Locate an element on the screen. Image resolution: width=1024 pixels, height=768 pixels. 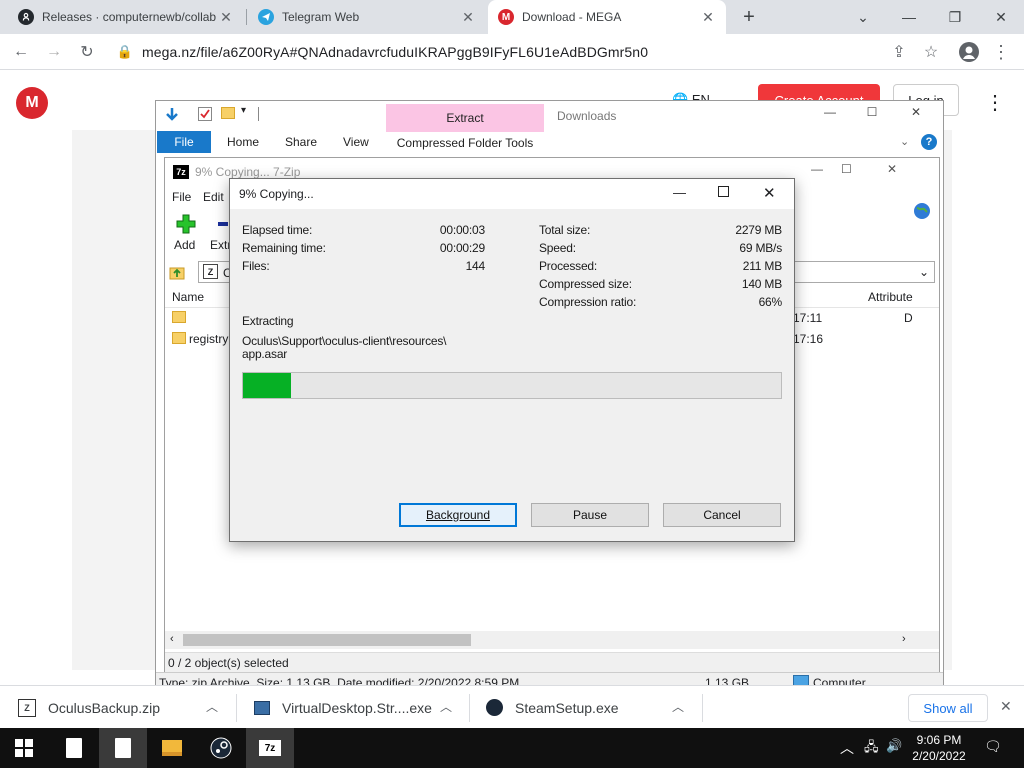
steam-taskbar-icon is located at coordinates (221, 748).